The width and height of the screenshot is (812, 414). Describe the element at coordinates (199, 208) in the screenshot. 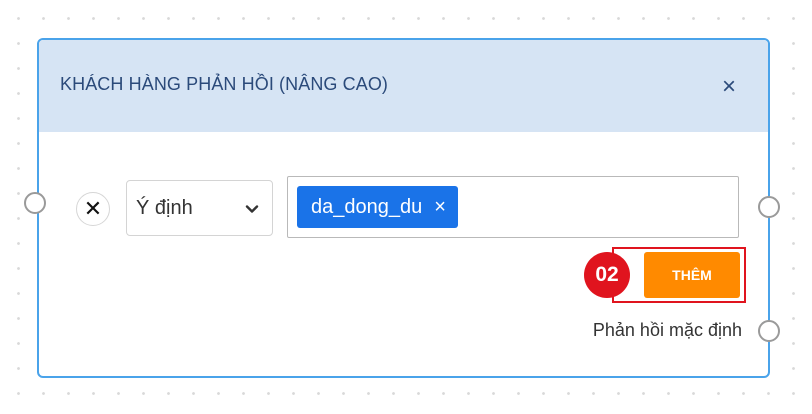

I see `condition-type-select: Ý định` at that location.